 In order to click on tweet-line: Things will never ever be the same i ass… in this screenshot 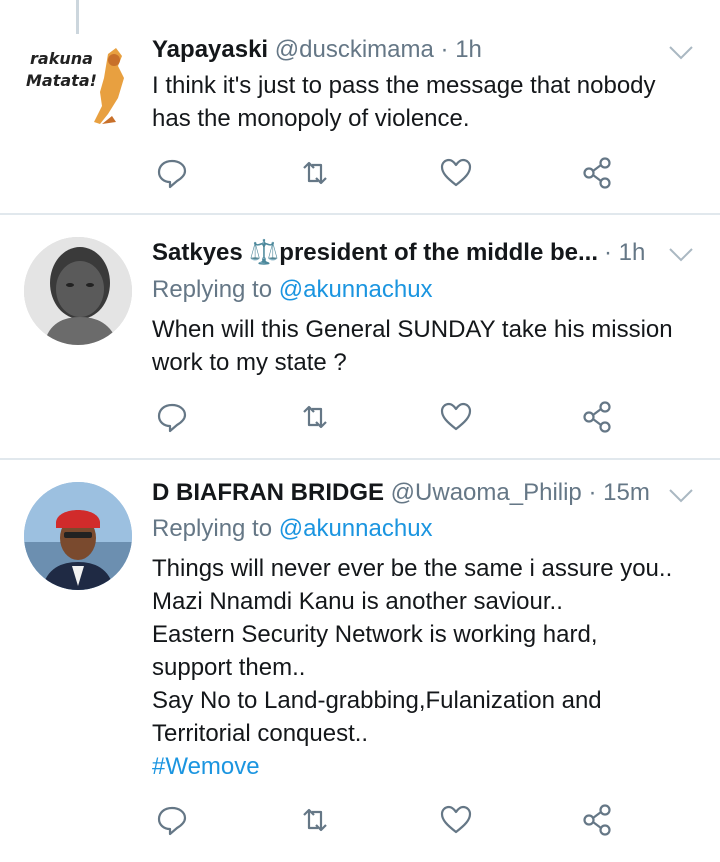, I will do `click(412, 568)`.